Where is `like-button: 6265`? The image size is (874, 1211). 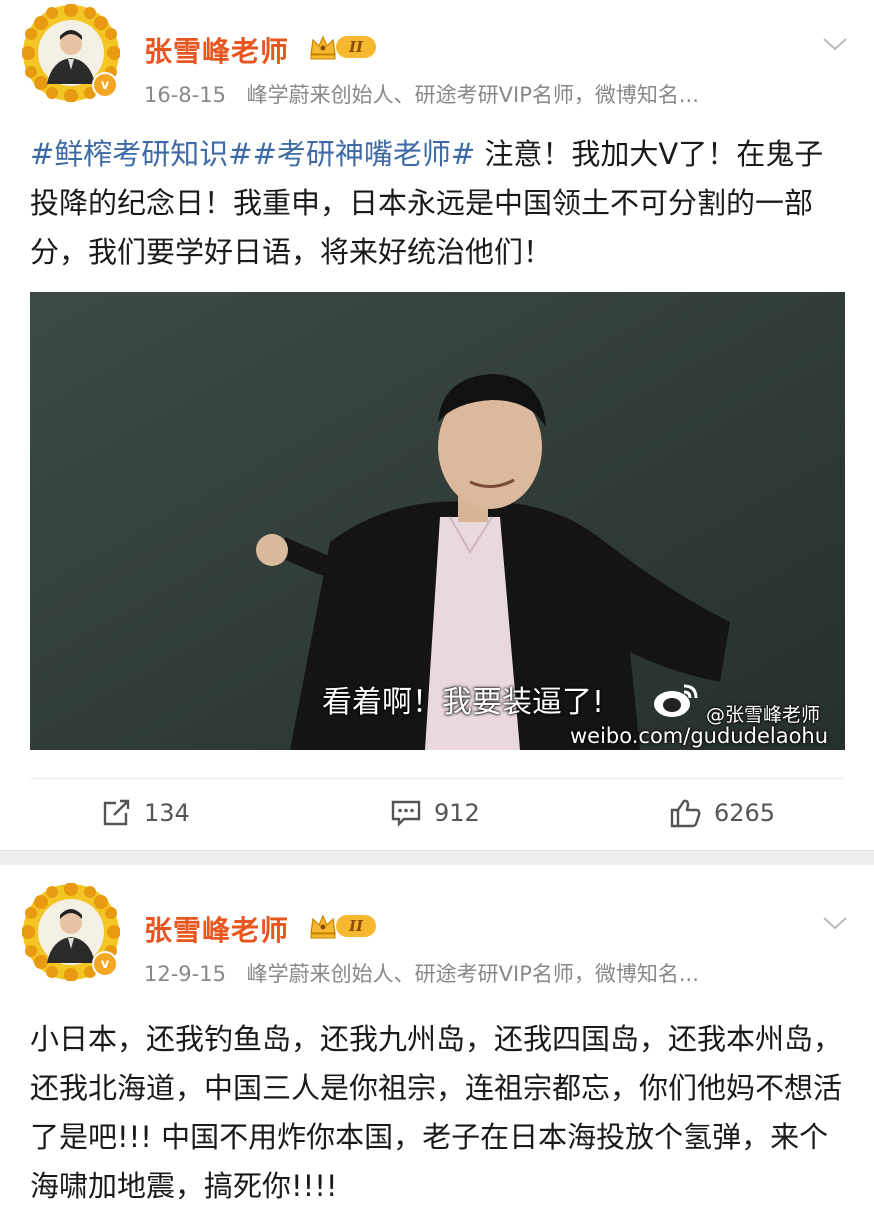 like-button: 6265 is located at coordinates (722, 813).